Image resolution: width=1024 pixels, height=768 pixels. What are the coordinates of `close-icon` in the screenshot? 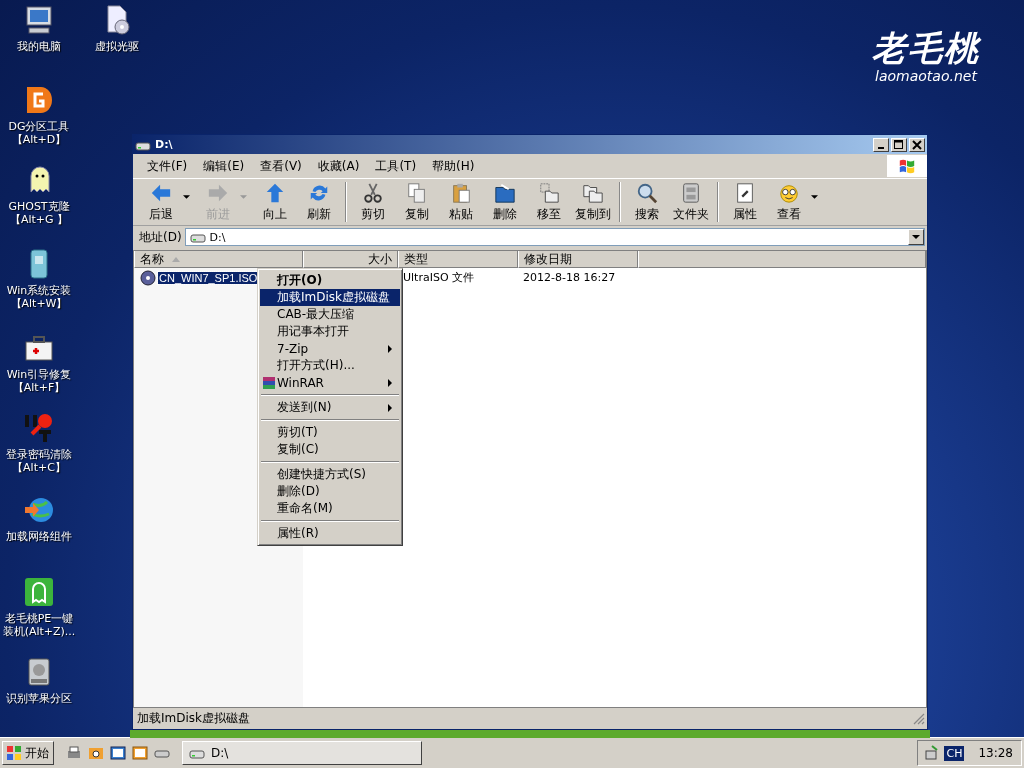 It's located at (917, 144).